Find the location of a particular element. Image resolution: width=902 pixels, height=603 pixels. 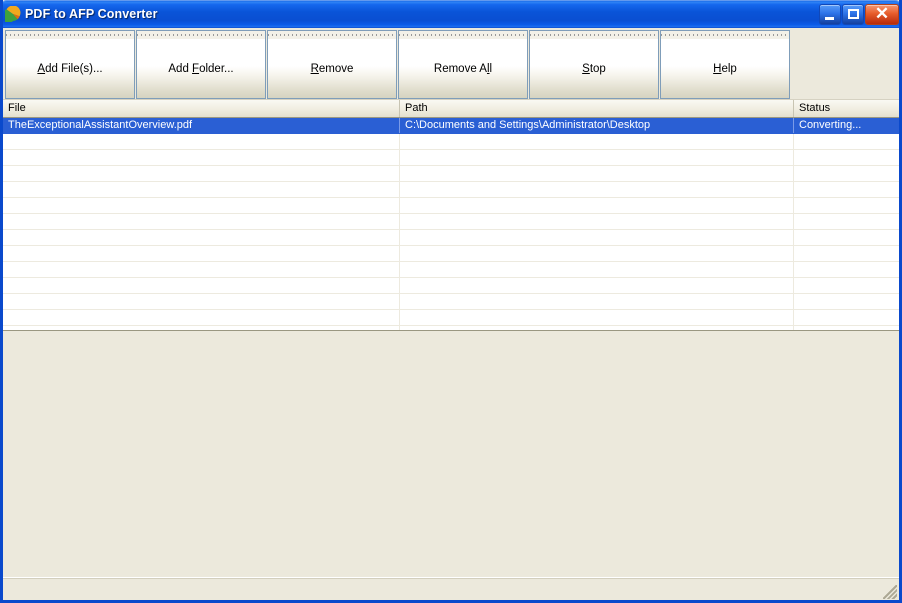

minimize-button is located at coordinates (830, 14).